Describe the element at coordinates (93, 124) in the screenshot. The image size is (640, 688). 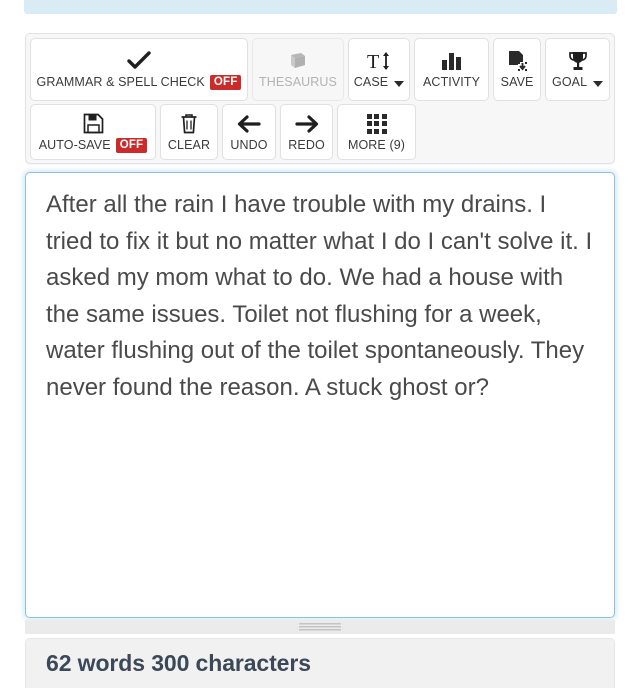
I see `floppy-disk-icon` at that location.